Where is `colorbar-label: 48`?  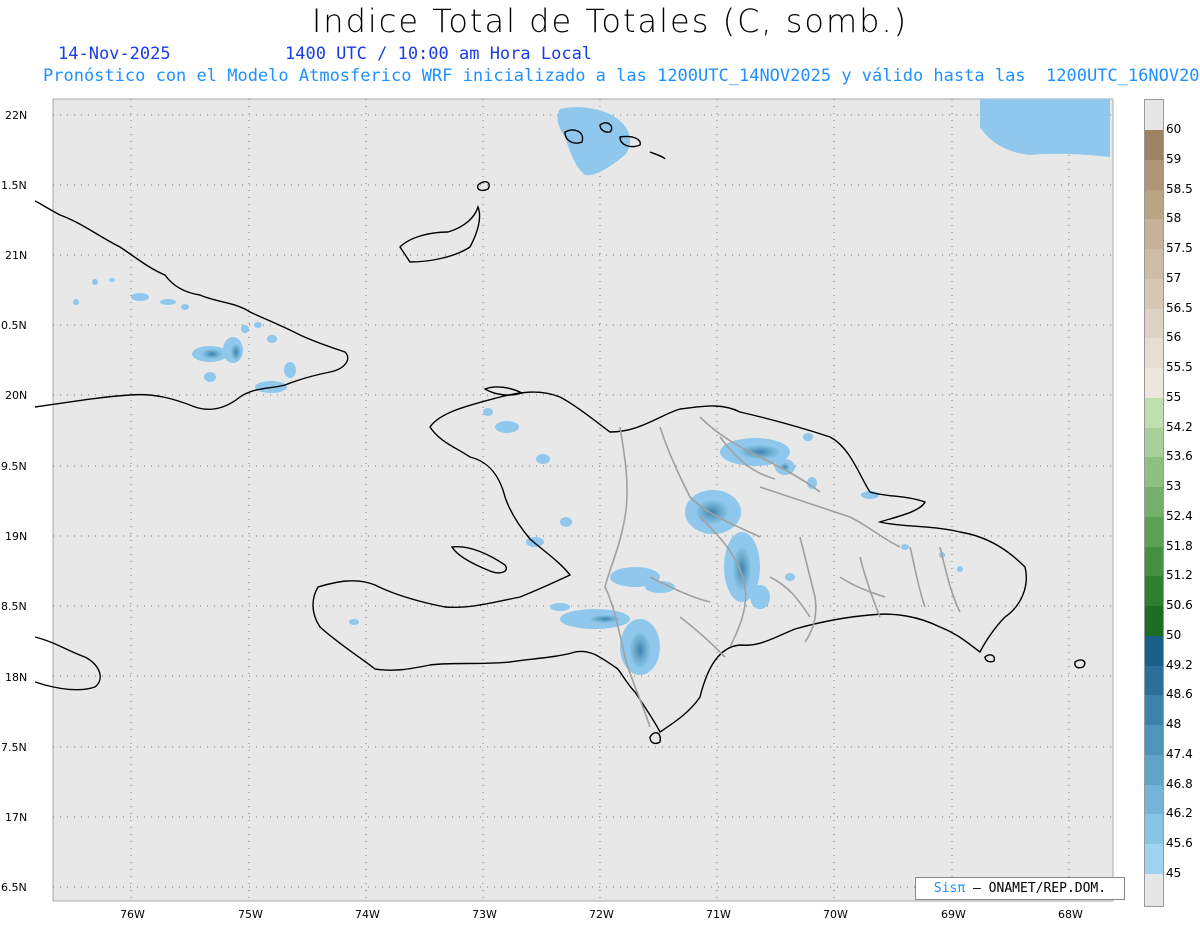 colorbar-label: 48 is located at coordinates (1174, 724).